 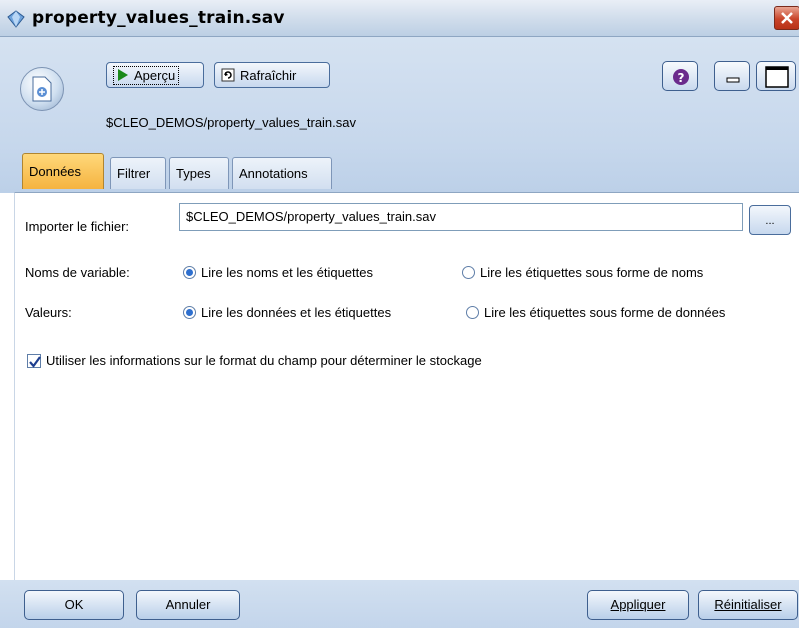 What do you see at coordinates (268, 75) in the screenshot?
I see `refresh-label: Rafraîchir` at bounding box center [268, 75].